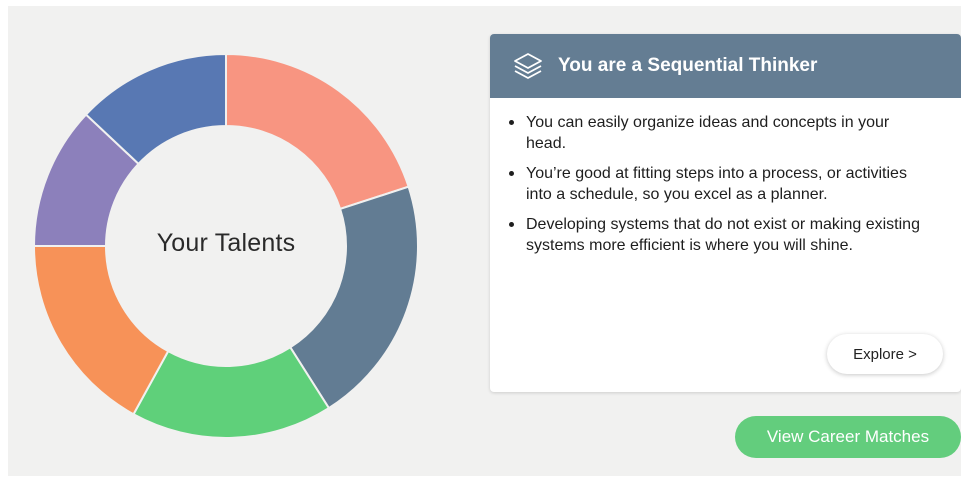 Image resolution: width=961 pixels, height=480 pixels. What do you see at coordinates (528, 66) in the screenshot?
I see `layers-icon` at bounding box center [528, 66].